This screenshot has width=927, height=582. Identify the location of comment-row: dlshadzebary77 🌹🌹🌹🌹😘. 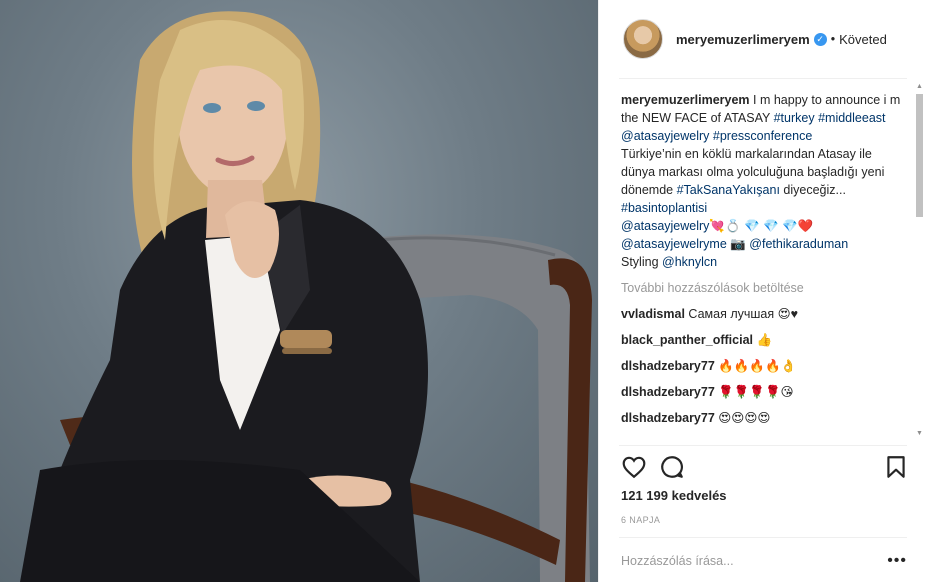
(765, 392).